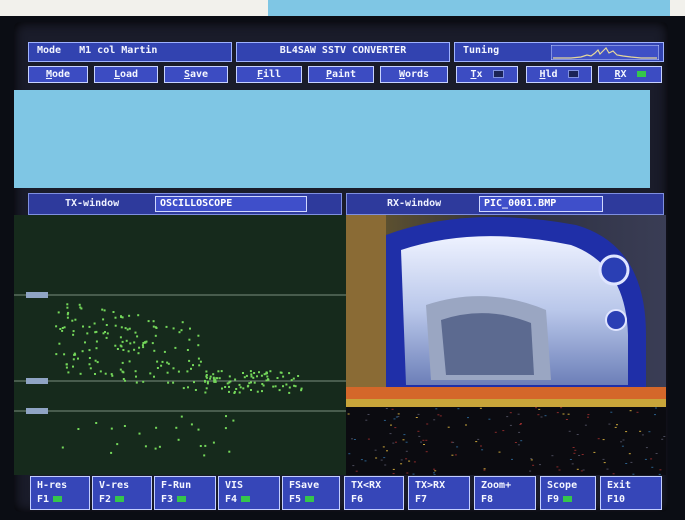 Image resolution: width=685 pixels, height=520 pixels. I want to click on hres-indicator-icon, so click(58, 499).